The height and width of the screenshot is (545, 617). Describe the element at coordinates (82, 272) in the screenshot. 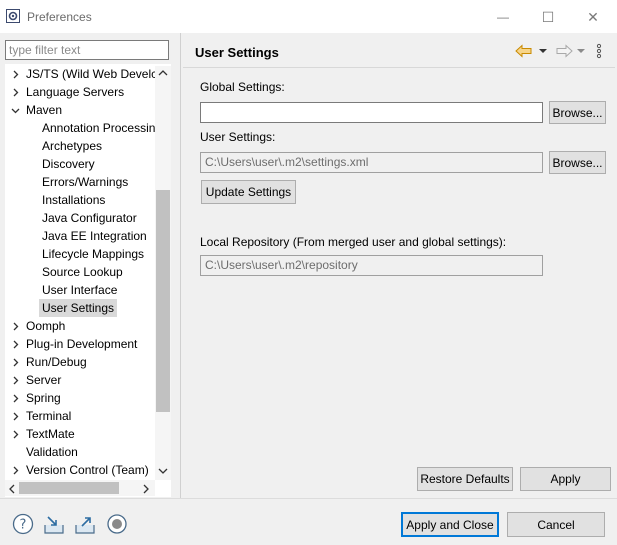

I see `tree-item-label: Source Lookup` at that location.